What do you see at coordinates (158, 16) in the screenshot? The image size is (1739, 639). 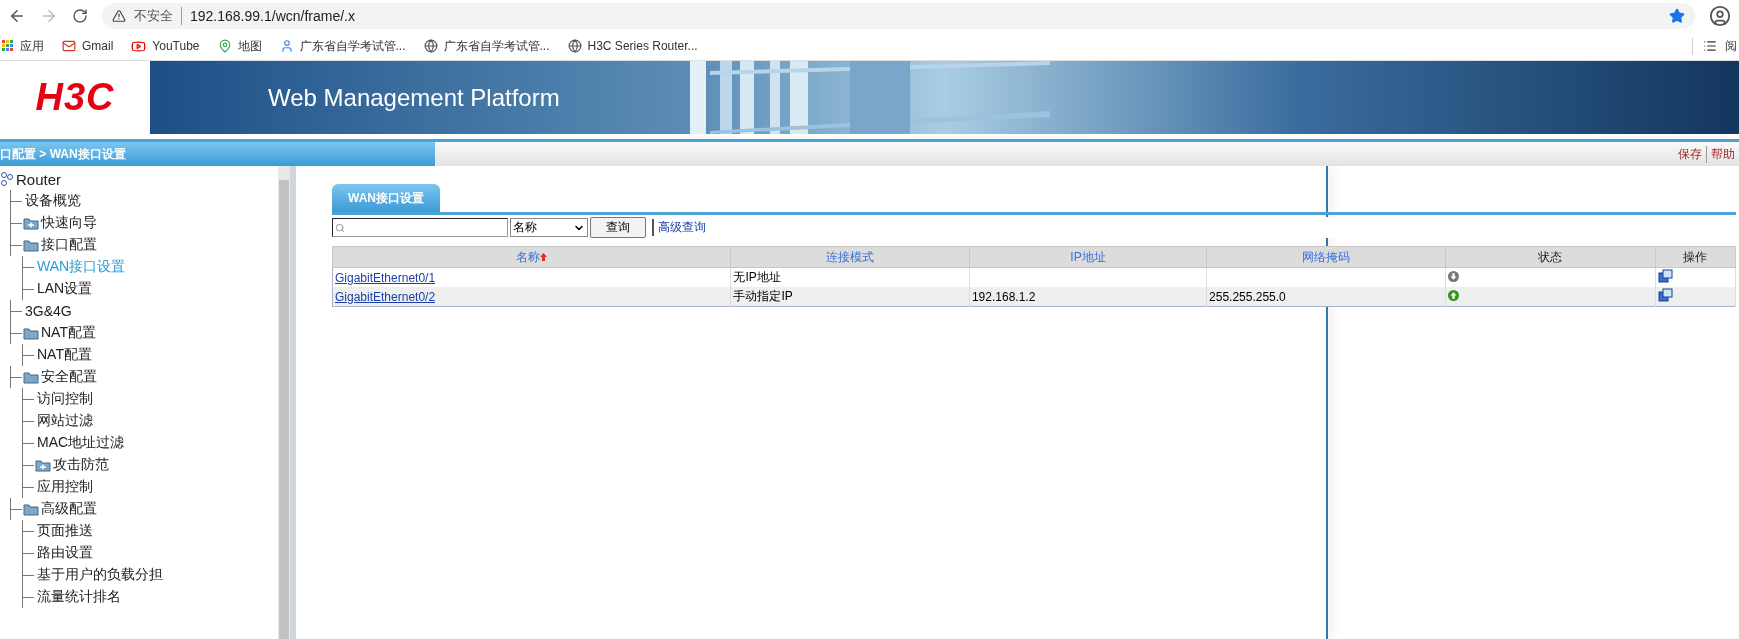 I see `security-label: 不安全` at bounding box center [158, 16].